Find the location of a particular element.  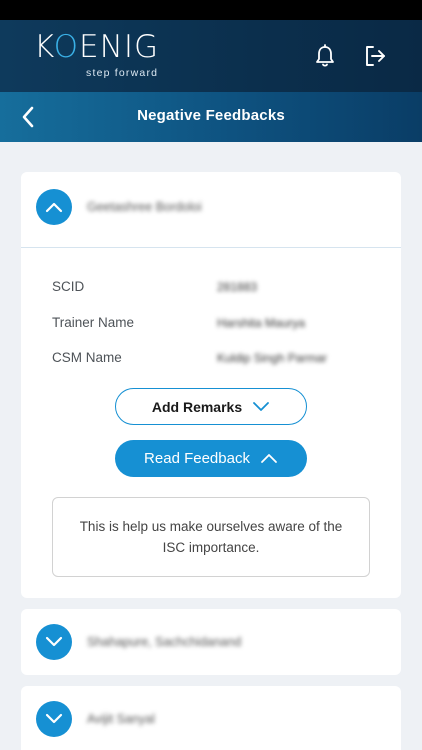

koenig-logo: KOENIG step forward is located at coordinates (96, 54).